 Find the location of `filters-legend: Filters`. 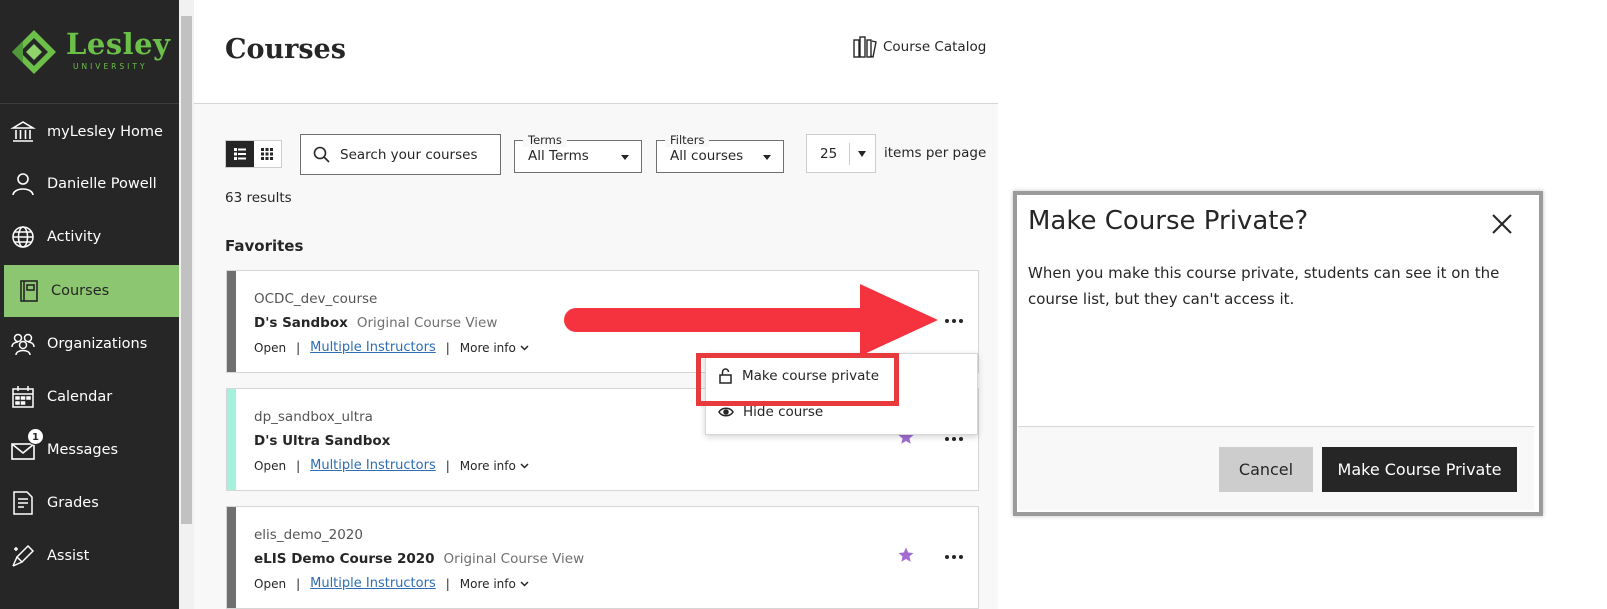

filters-legend: Filters is located at coordinates (687, 140).